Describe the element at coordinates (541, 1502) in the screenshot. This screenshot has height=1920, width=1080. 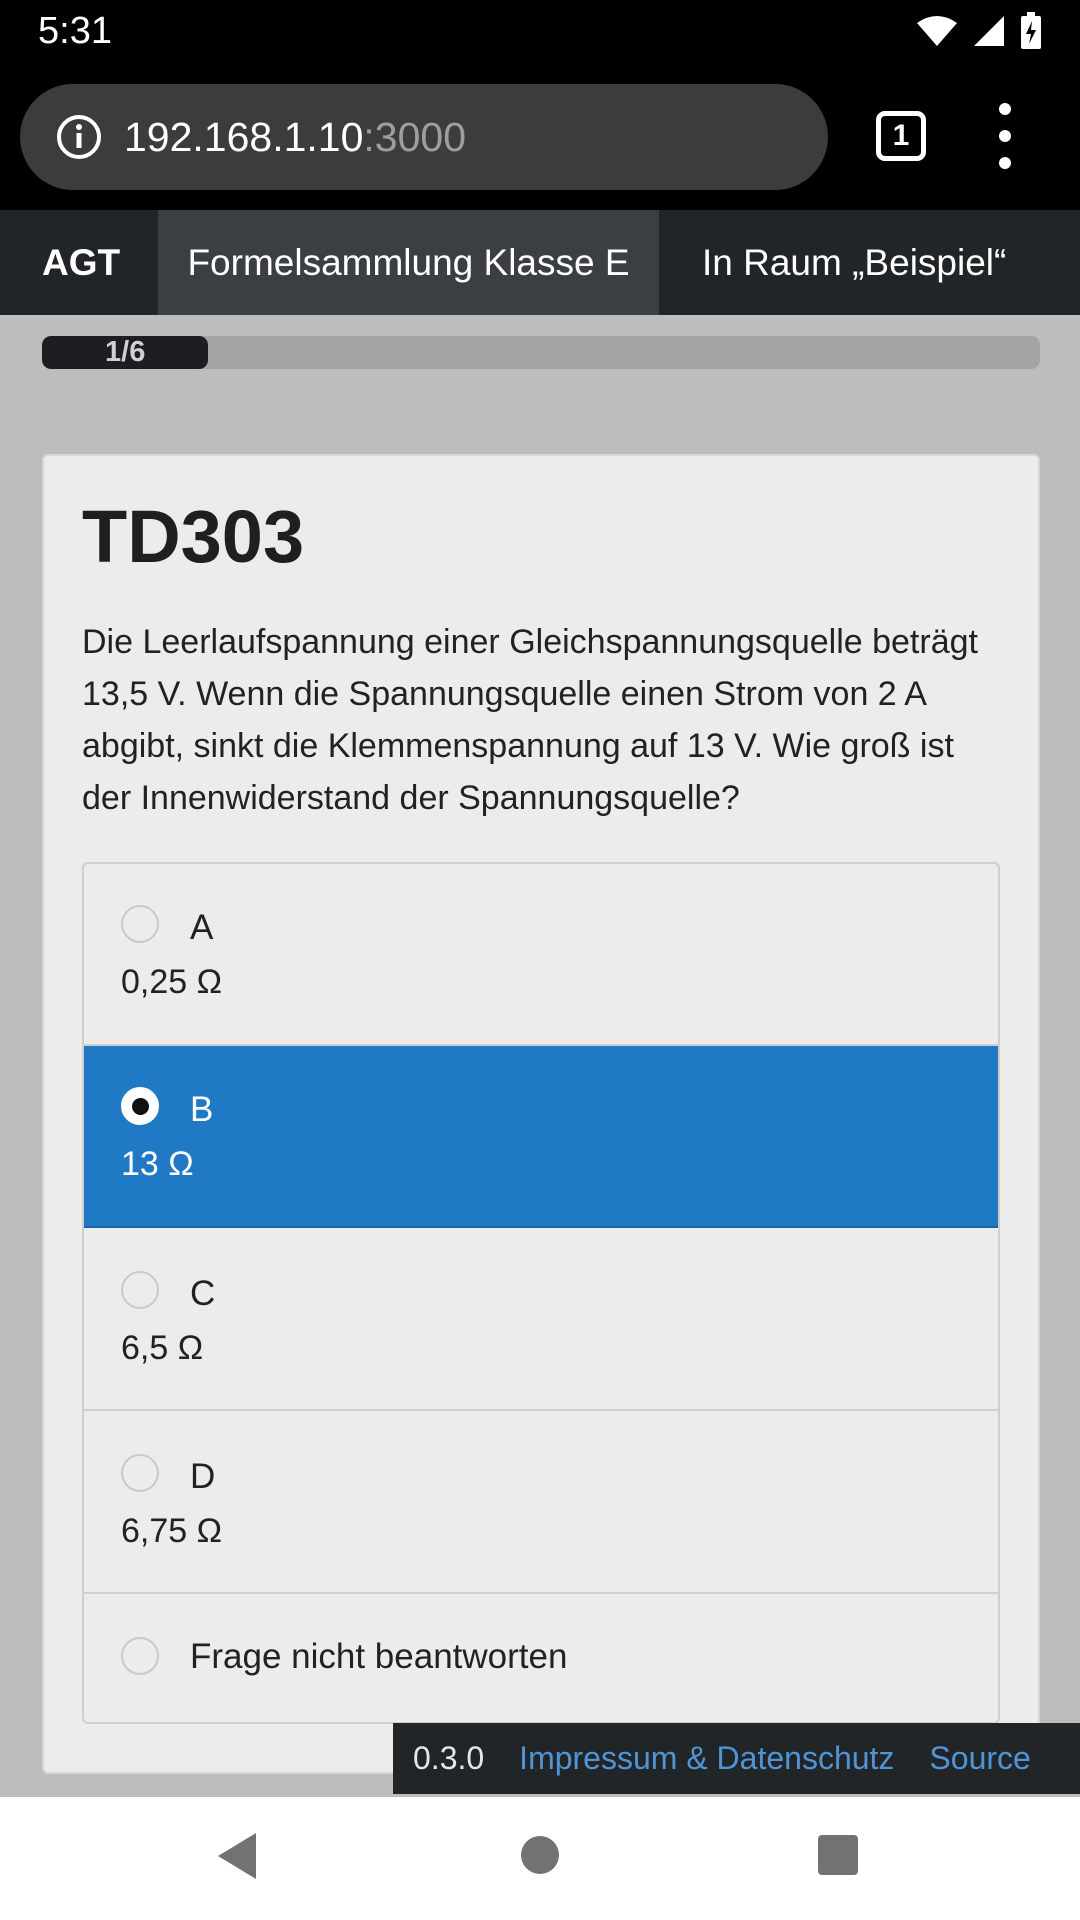
I see `option-d: D 6,75 Ω` at that location.